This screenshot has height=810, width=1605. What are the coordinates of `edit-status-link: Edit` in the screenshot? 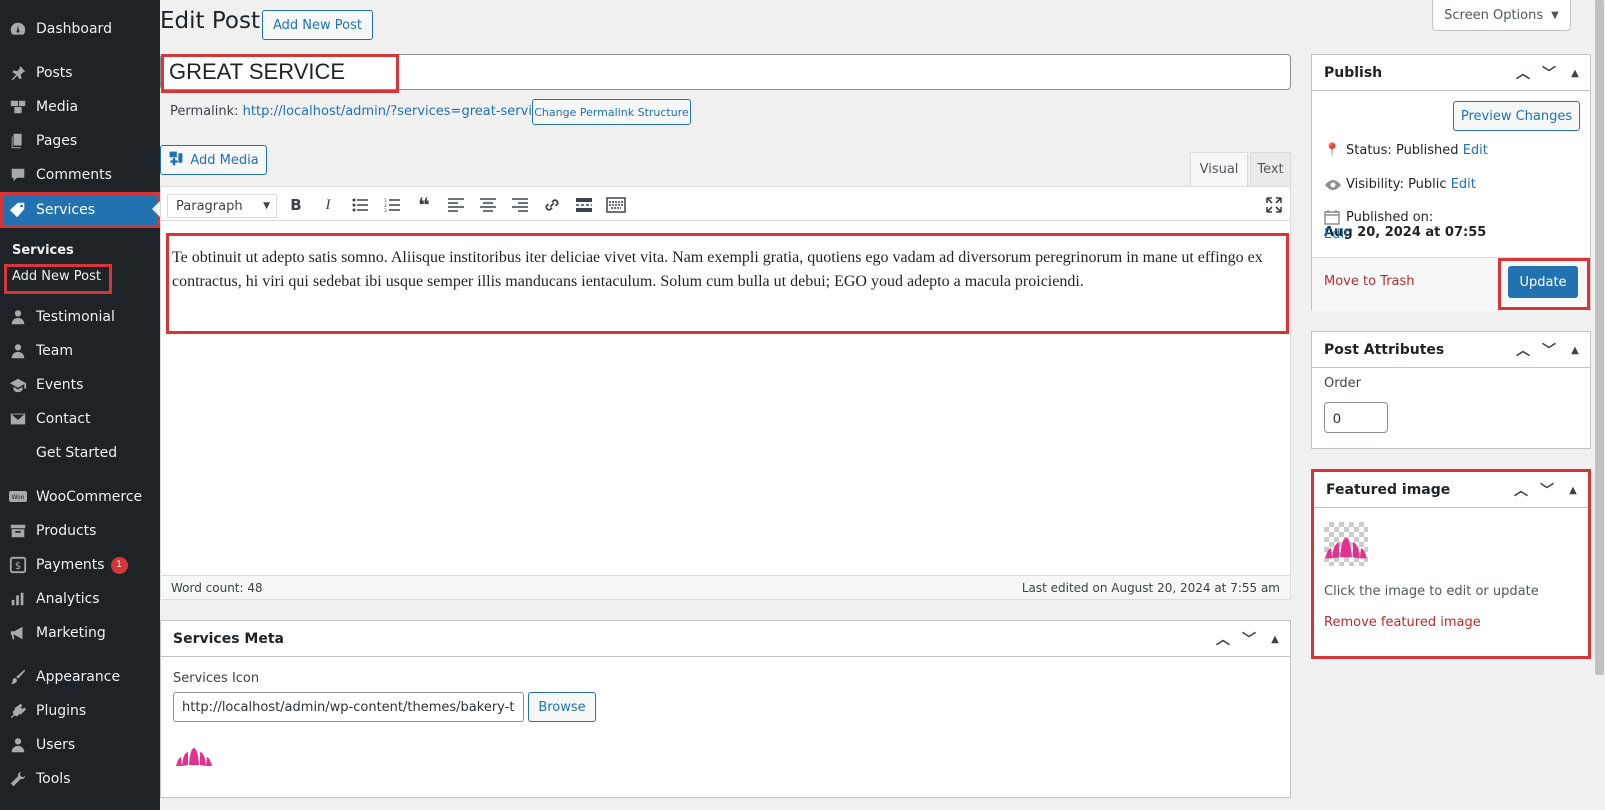 It's located at (1475, 150).